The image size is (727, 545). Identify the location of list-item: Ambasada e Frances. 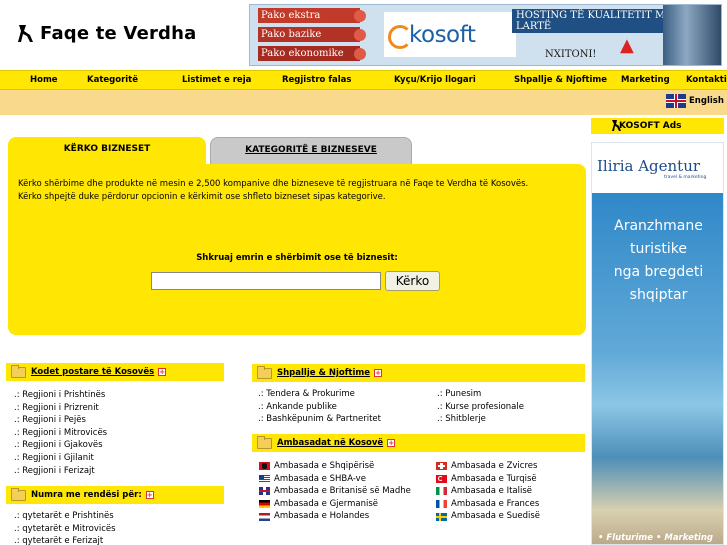
(488, 504).